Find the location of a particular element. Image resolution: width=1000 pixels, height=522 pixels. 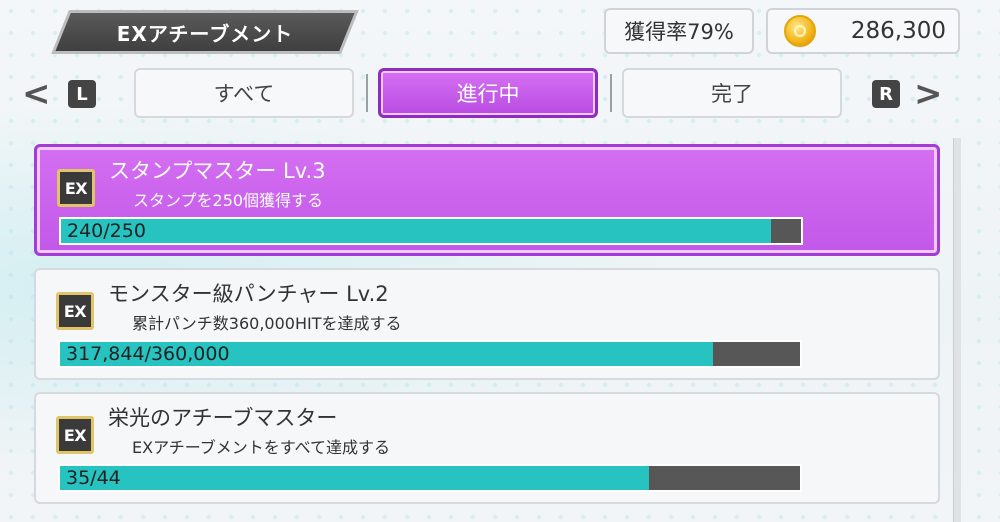

coin-value: 286,300 is located at coordinates (898, 31).